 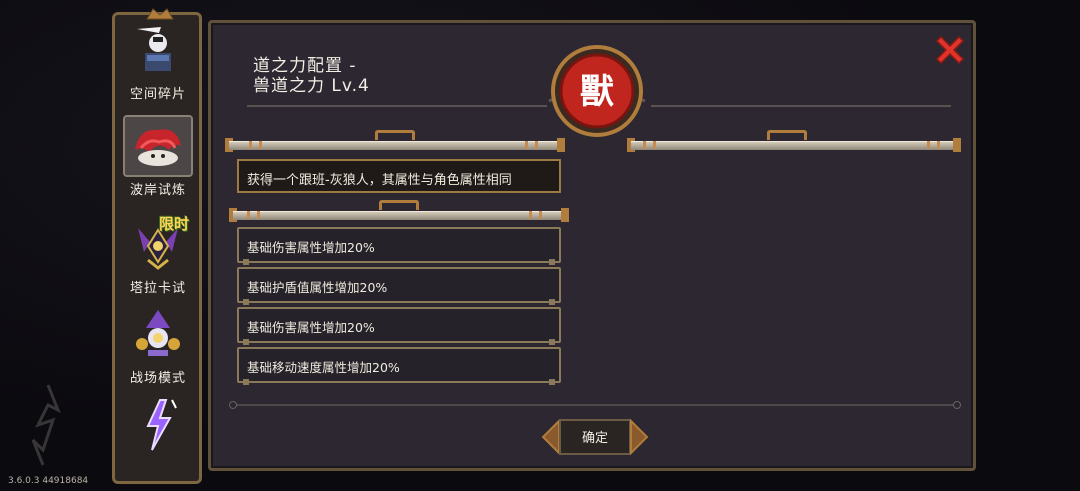 I want to click on sidebar-item-space-fragment: 空间碎片, so click(x=158, y=62).